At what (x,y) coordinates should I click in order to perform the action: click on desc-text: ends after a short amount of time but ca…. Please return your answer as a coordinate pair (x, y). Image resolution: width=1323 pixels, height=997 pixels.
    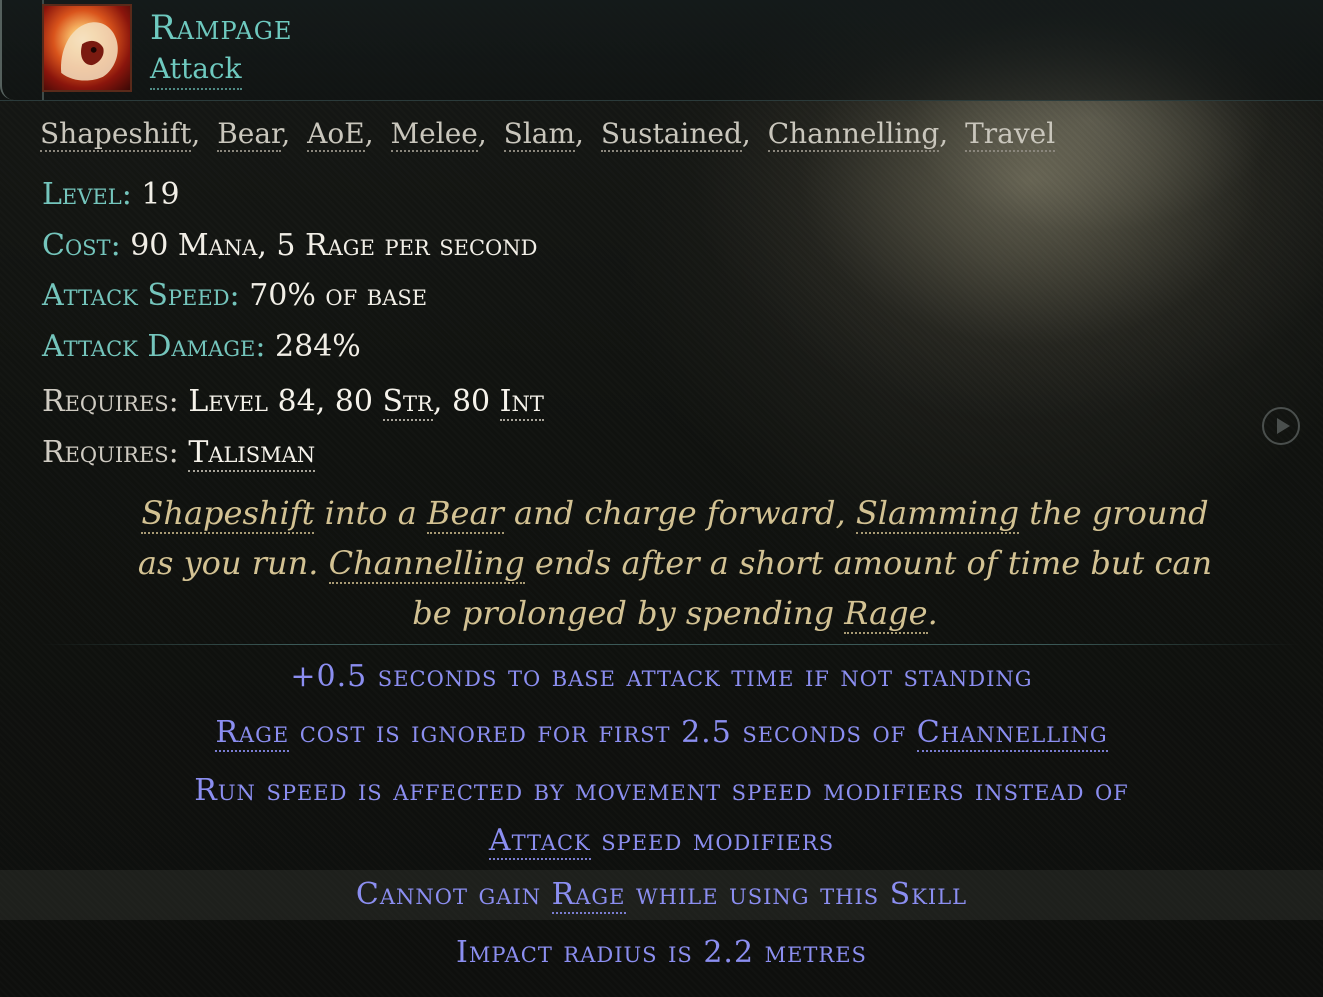
    Looking at the image, I should click on (812, 588).